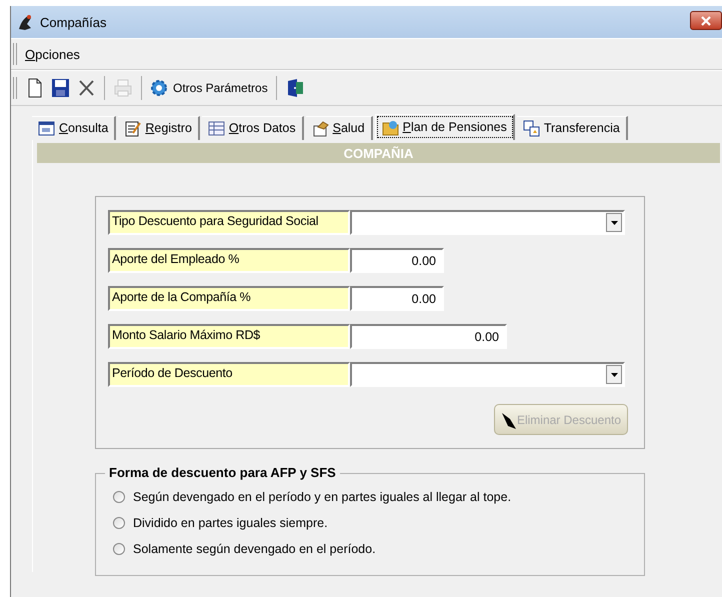 Image resolution: width=722 pixels, height=597 pixels. I want to click on tab: Registro, so click(159, 128).